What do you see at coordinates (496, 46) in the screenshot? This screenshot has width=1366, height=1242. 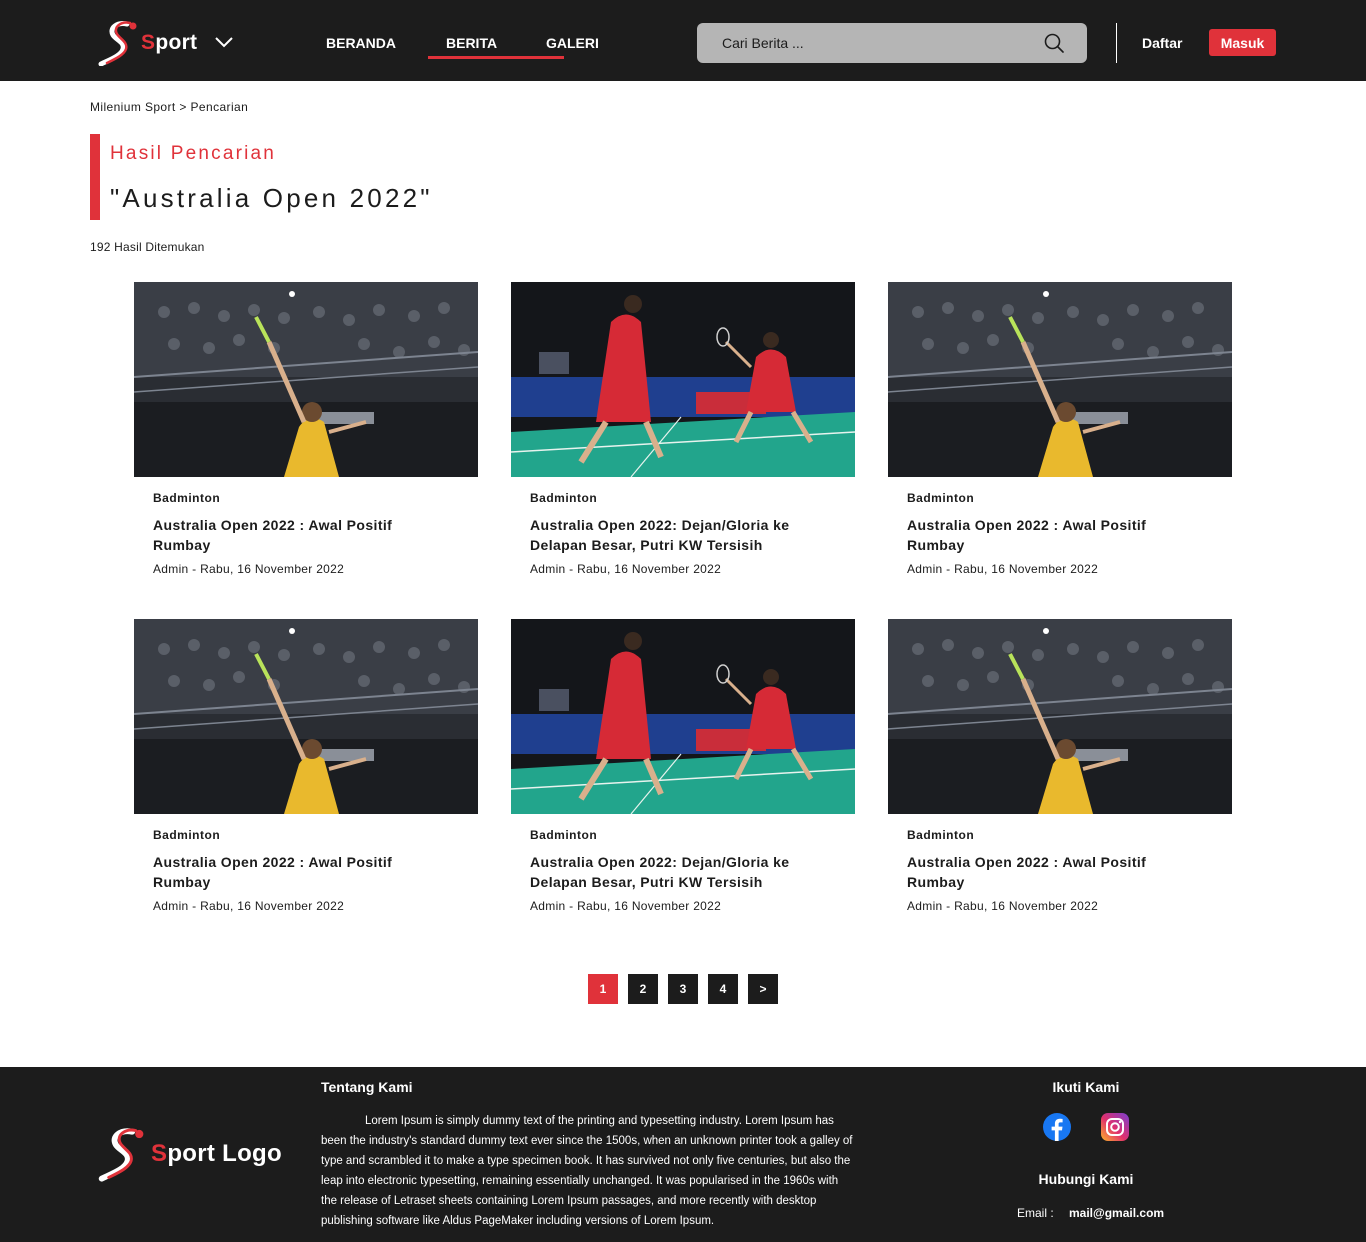 I see `nav-item-berita: BERITA` at bounding box center [496, 46].